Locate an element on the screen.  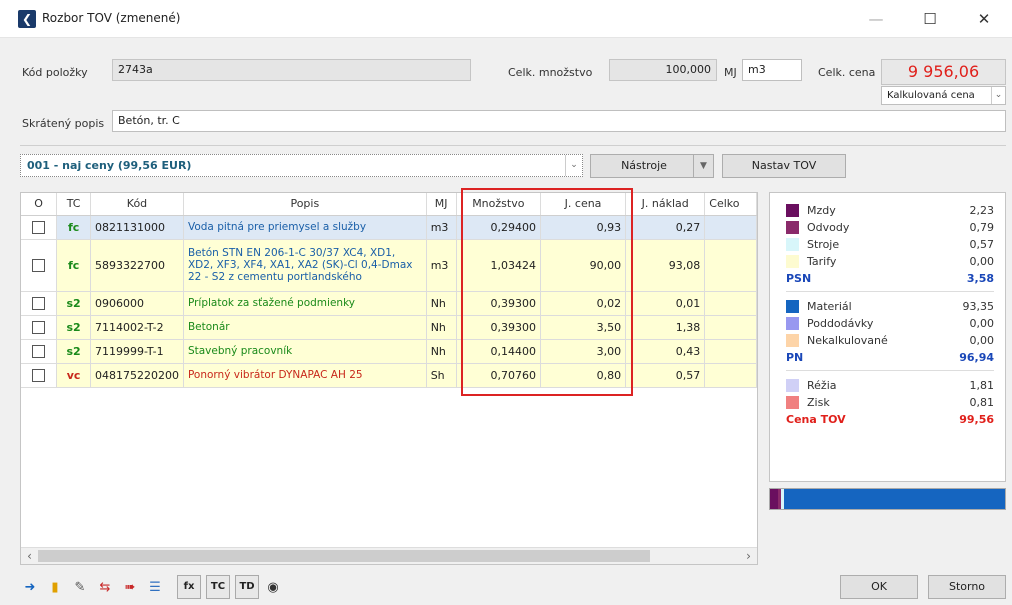
list-icon: ☰ is located at coordinates (155, 588).